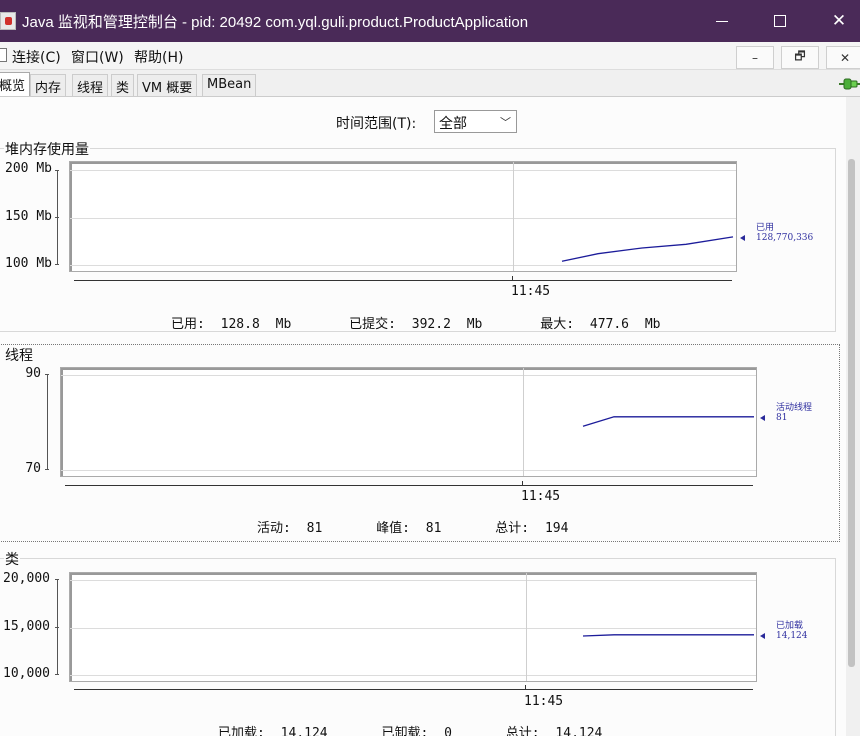  What do you see at coordinates (525, 687) in the screenshot?
I see `classes-xtick` at bounding box center [525, 687].